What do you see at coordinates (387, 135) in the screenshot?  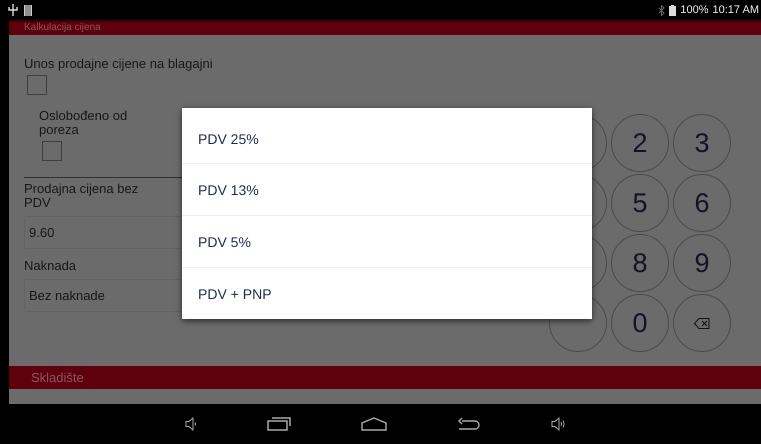 I see `menu-item: PDV 25%` at bounding box center [387, 135].